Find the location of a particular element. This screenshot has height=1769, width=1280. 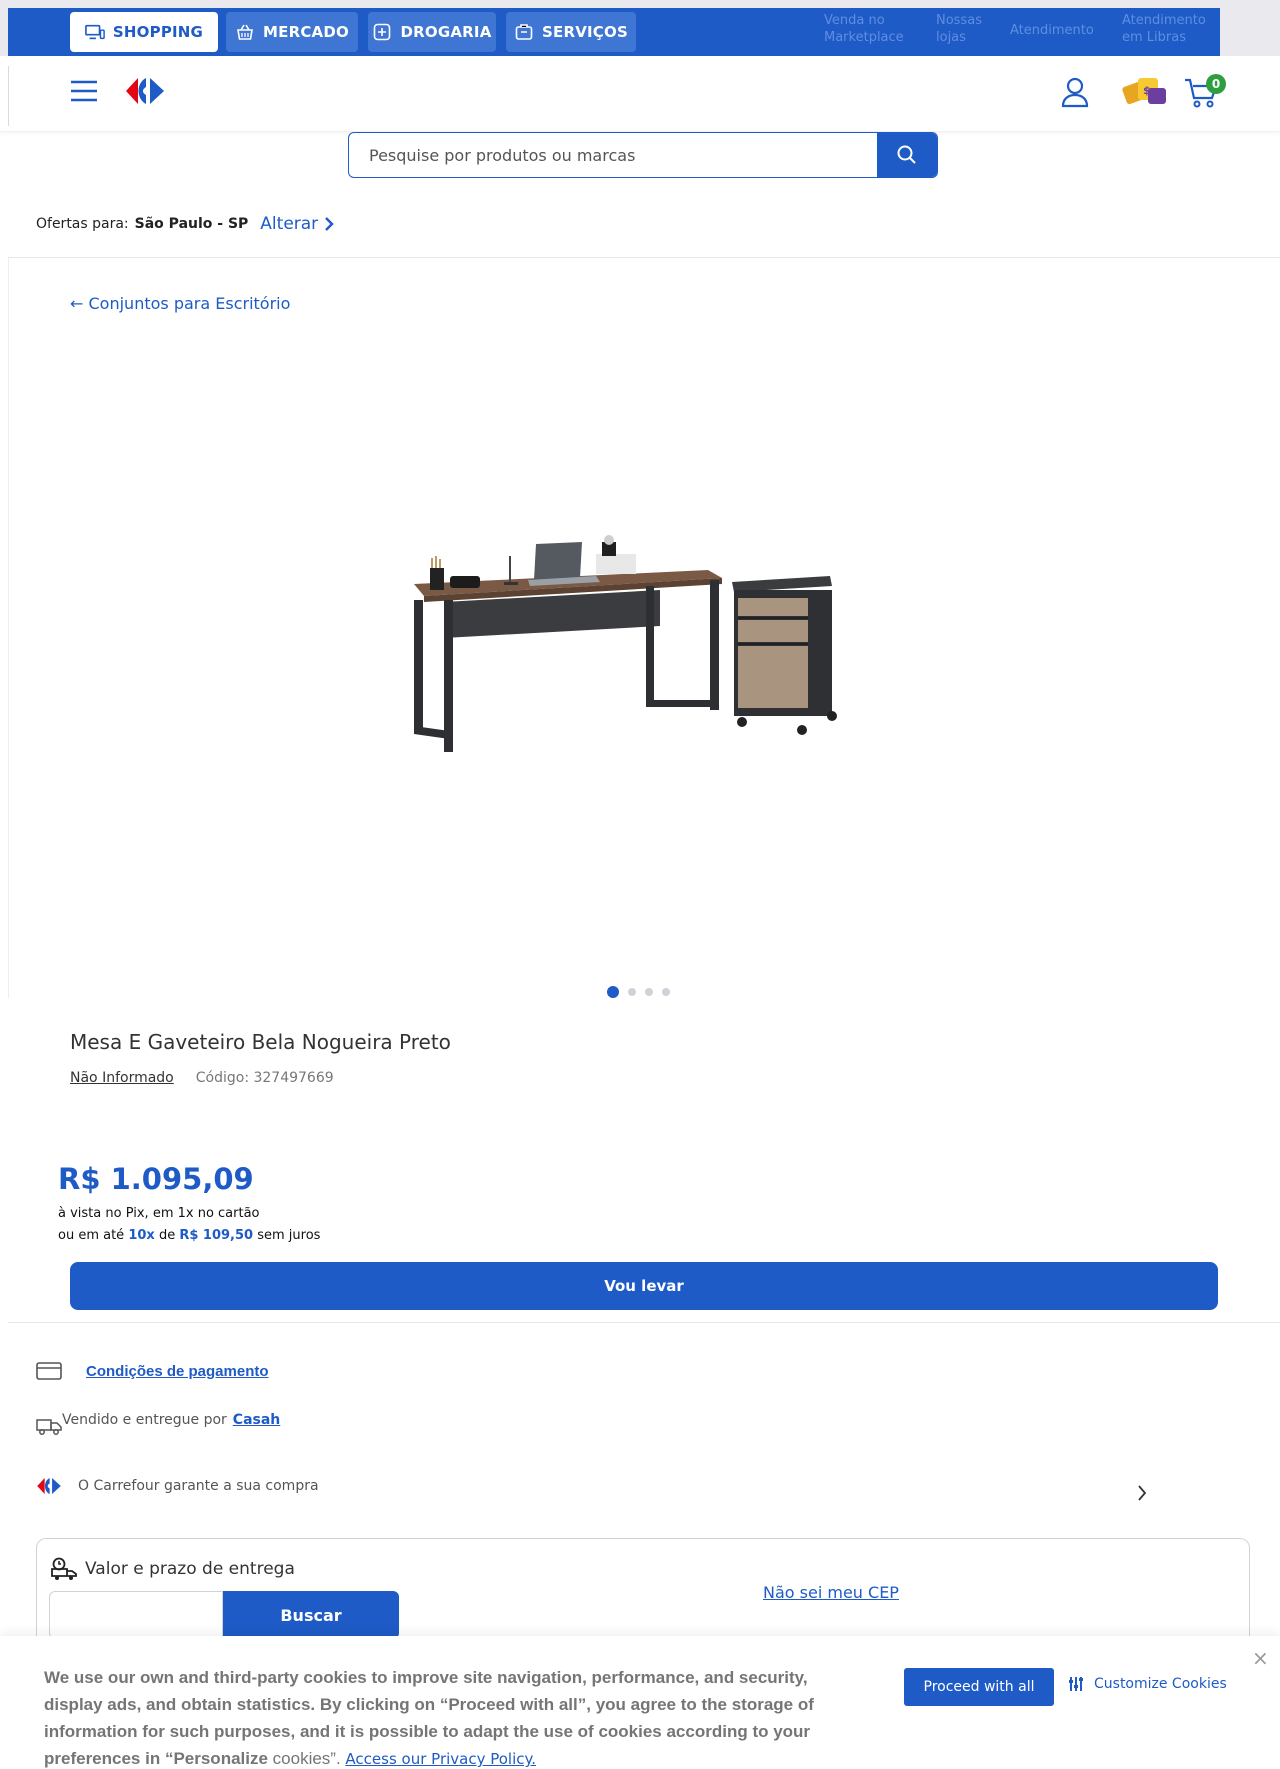

link-stores: Nossas lojas is located at coordinates (959, 29).